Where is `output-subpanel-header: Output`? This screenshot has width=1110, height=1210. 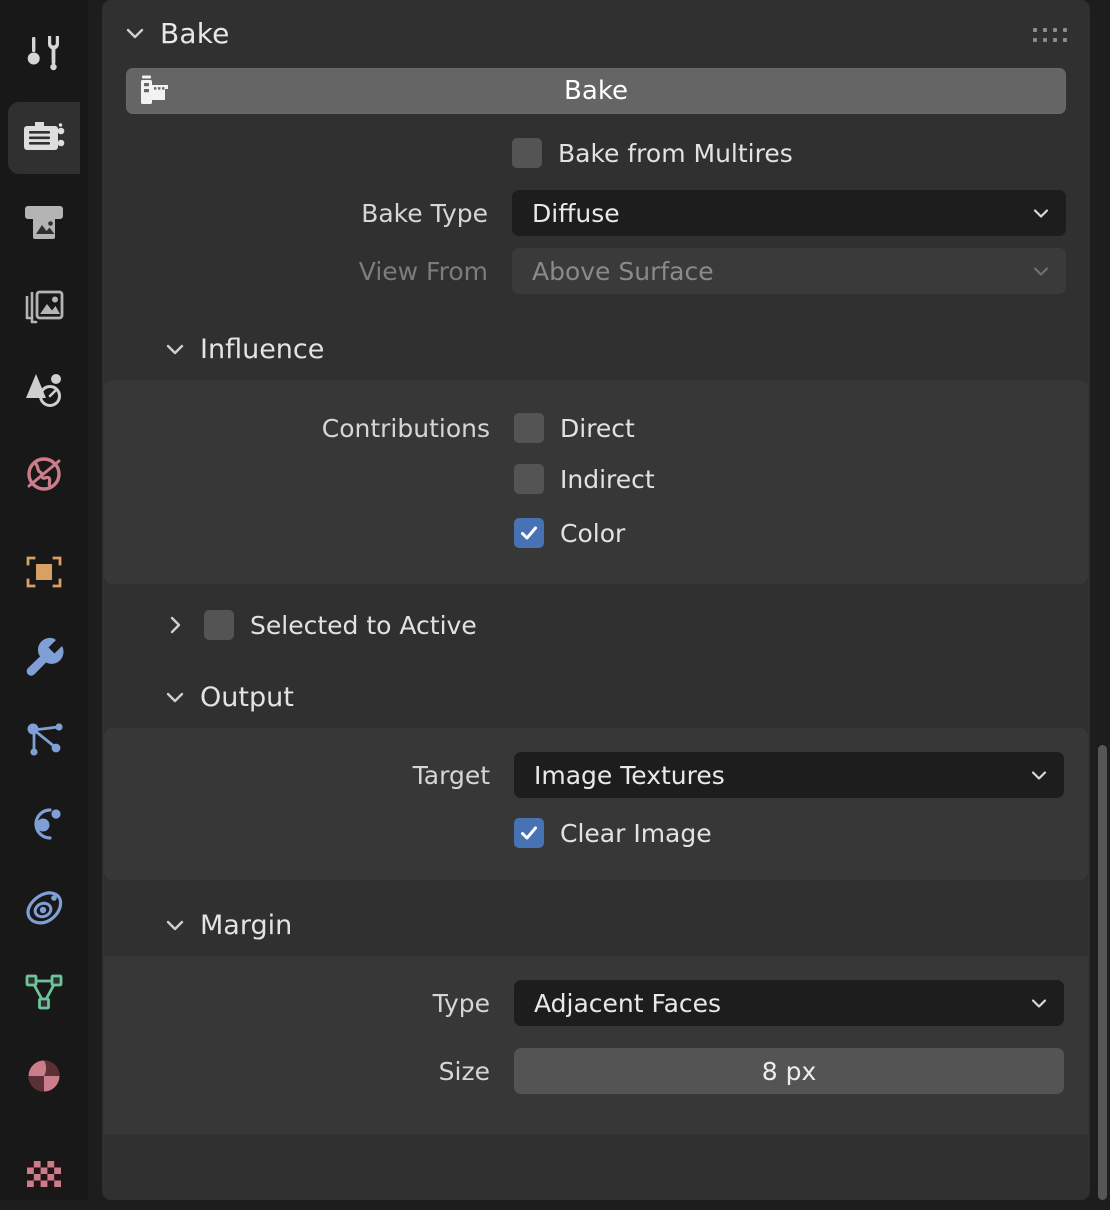
output-subpanel-header: Output is located at coordinates (596, 697).